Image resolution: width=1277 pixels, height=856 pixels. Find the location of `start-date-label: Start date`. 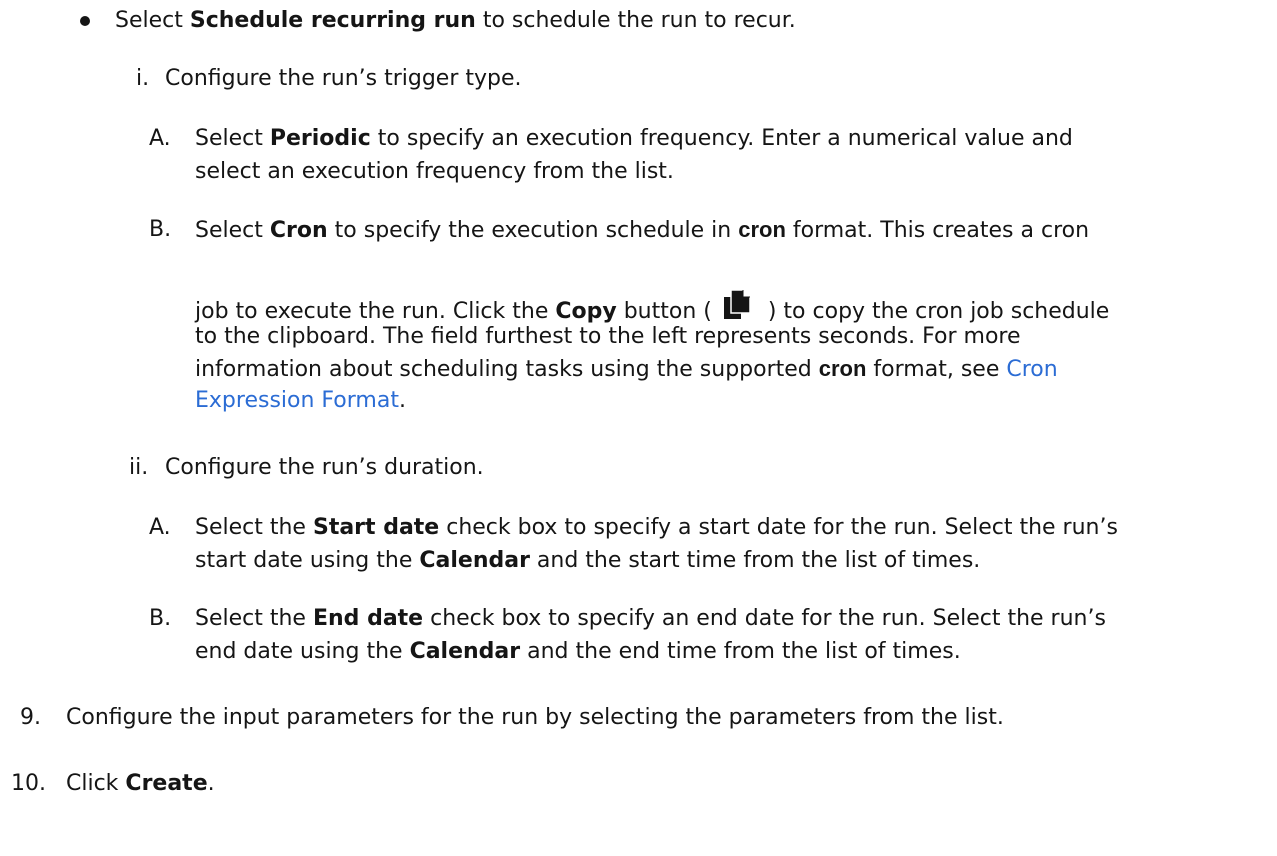

start-date-label: Start date is located at coordinates (376, 527).